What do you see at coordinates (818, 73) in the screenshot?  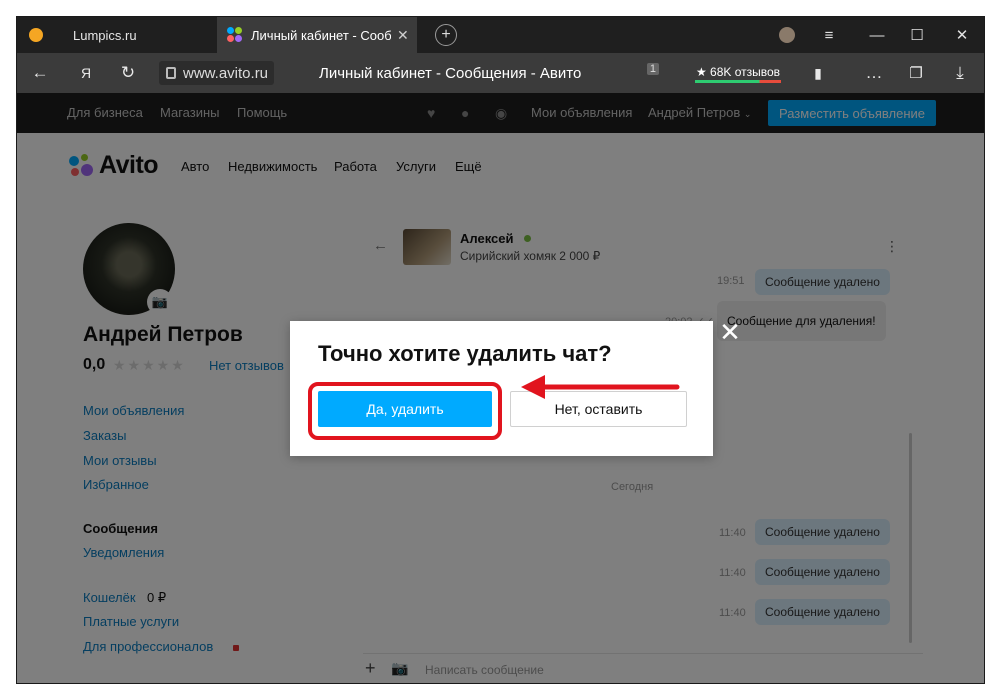 I see `bookmark-icon: ▮` at bounding box center [818, 73].